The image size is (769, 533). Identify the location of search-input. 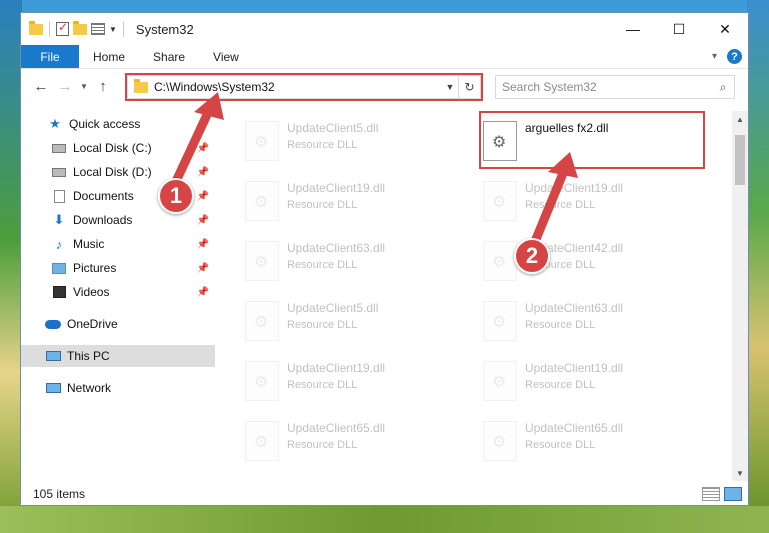
(607, 87).